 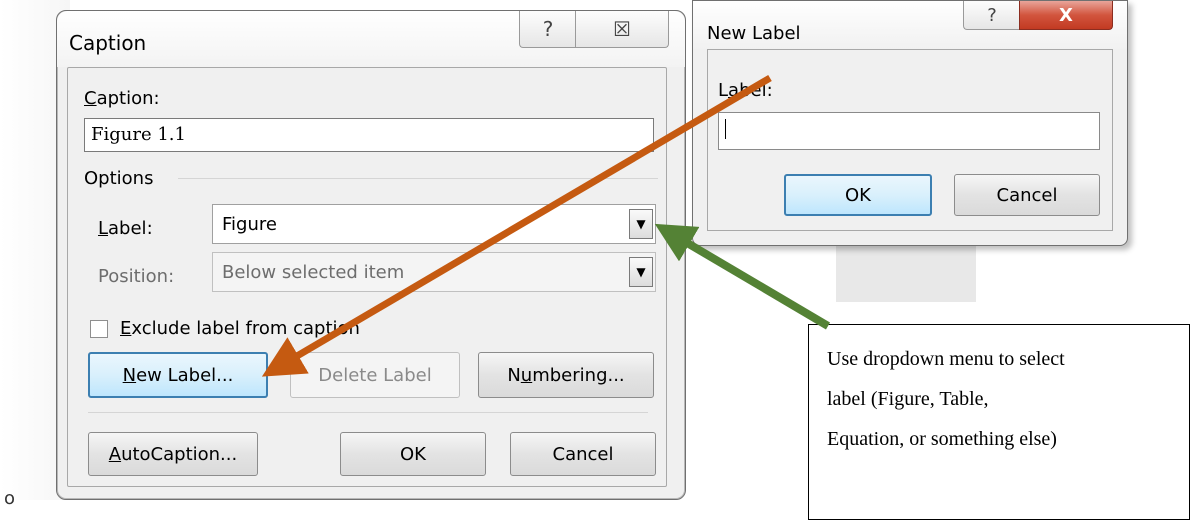 I want to click on green-arrow, so click(x=742, y=276).